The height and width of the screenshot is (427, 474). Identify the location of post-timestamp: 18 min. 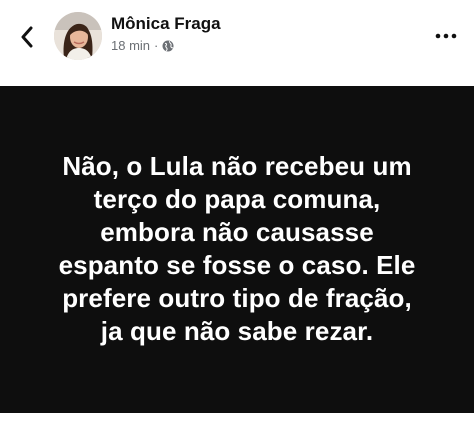
(130, 45).